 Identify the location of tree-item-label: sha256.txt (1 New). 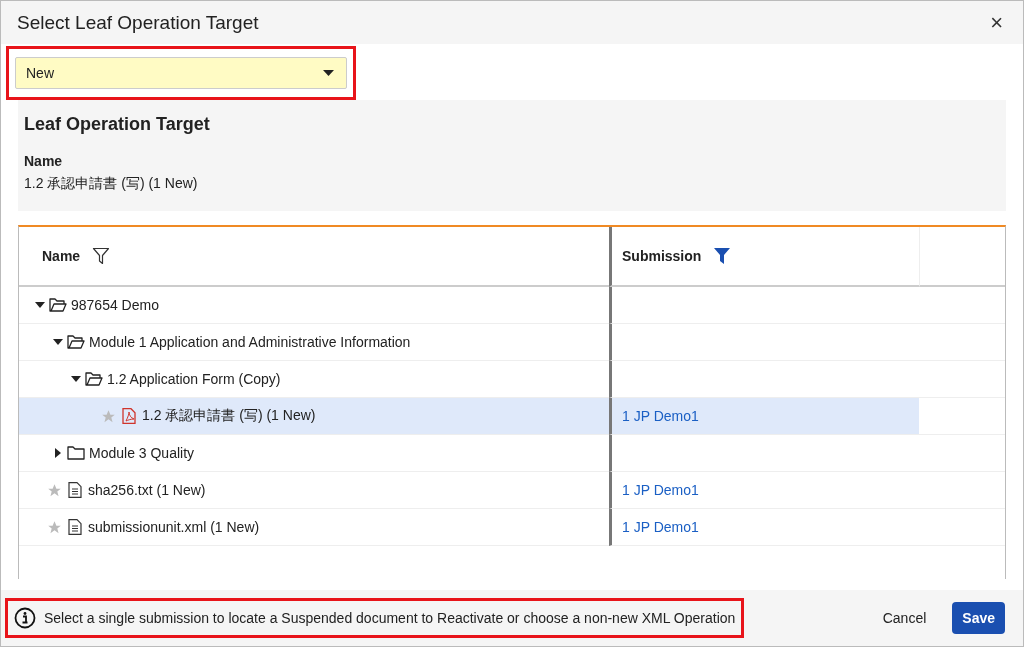
(147, 490).